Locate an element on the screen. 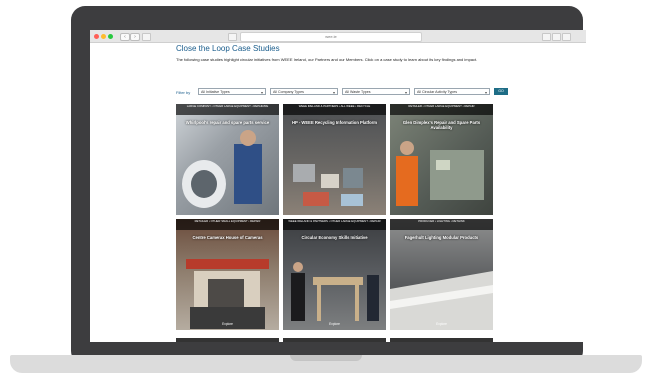 Image resolution: width=652 pixels, height=383 pixels. waste-type-value: All Waste Types is located at coordinates (358, 92).